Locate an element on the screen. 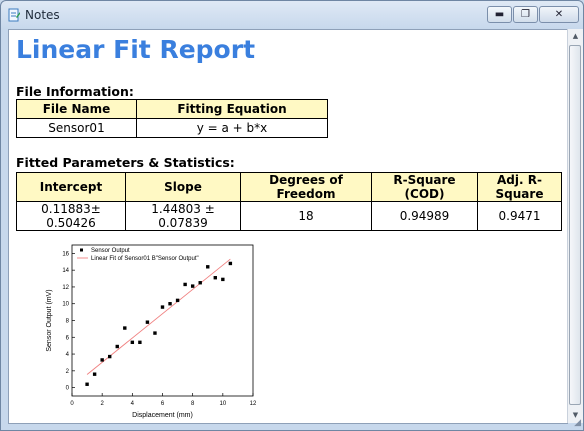  table-cell: 1.44803 ± 0.07839 is located at coordinates (183, 216).